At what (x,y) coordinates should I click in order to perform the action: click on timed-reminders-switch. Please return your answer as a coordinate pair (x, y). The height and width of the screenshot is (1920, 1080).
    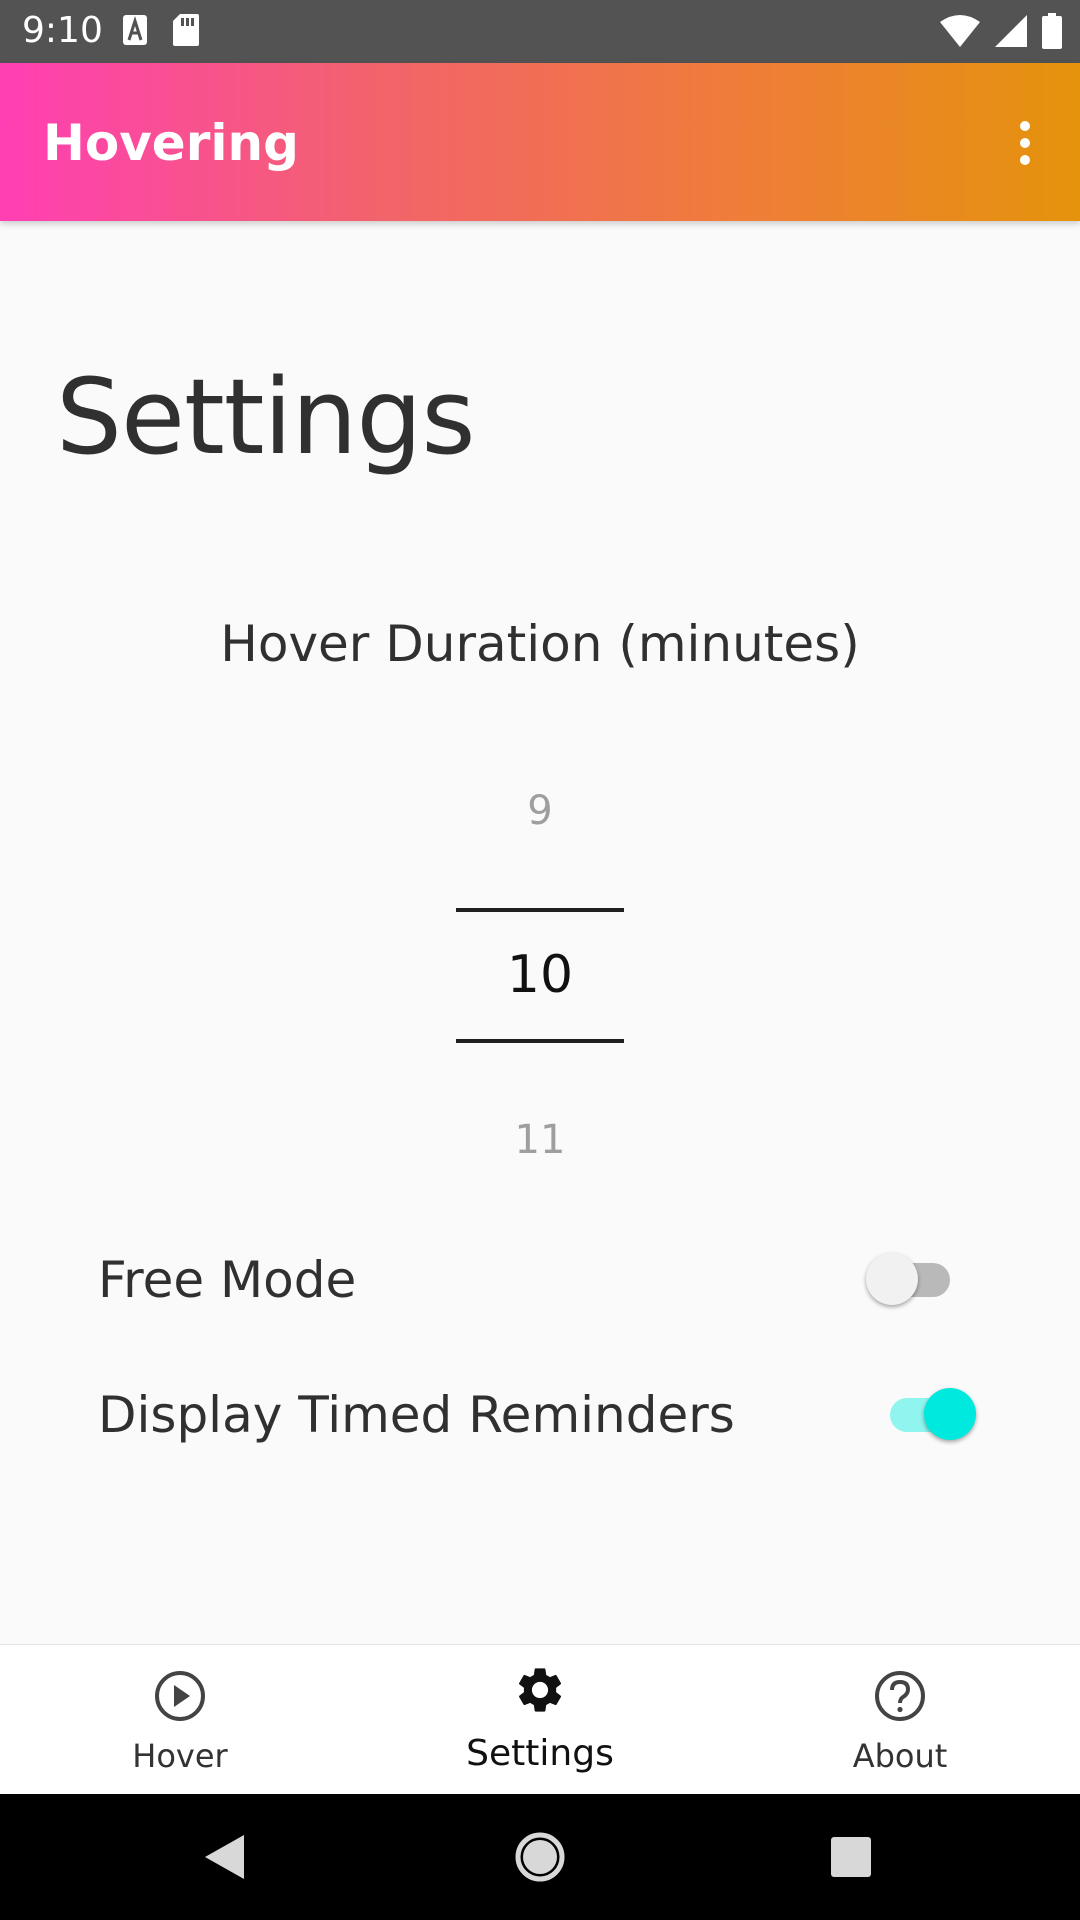
    Looking at the image, I should click on (925, 1415).